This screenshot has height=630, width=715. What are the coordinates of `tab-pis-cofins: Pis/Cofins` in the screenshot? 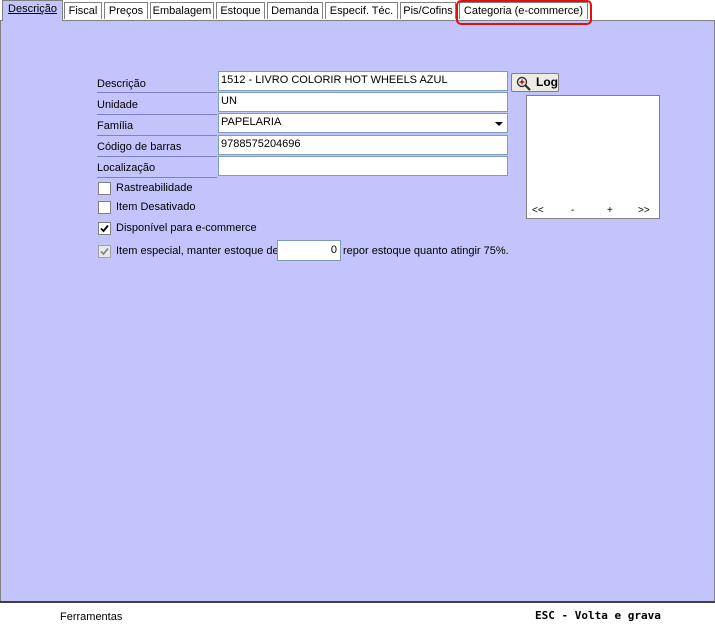 It's located at (428, 10).